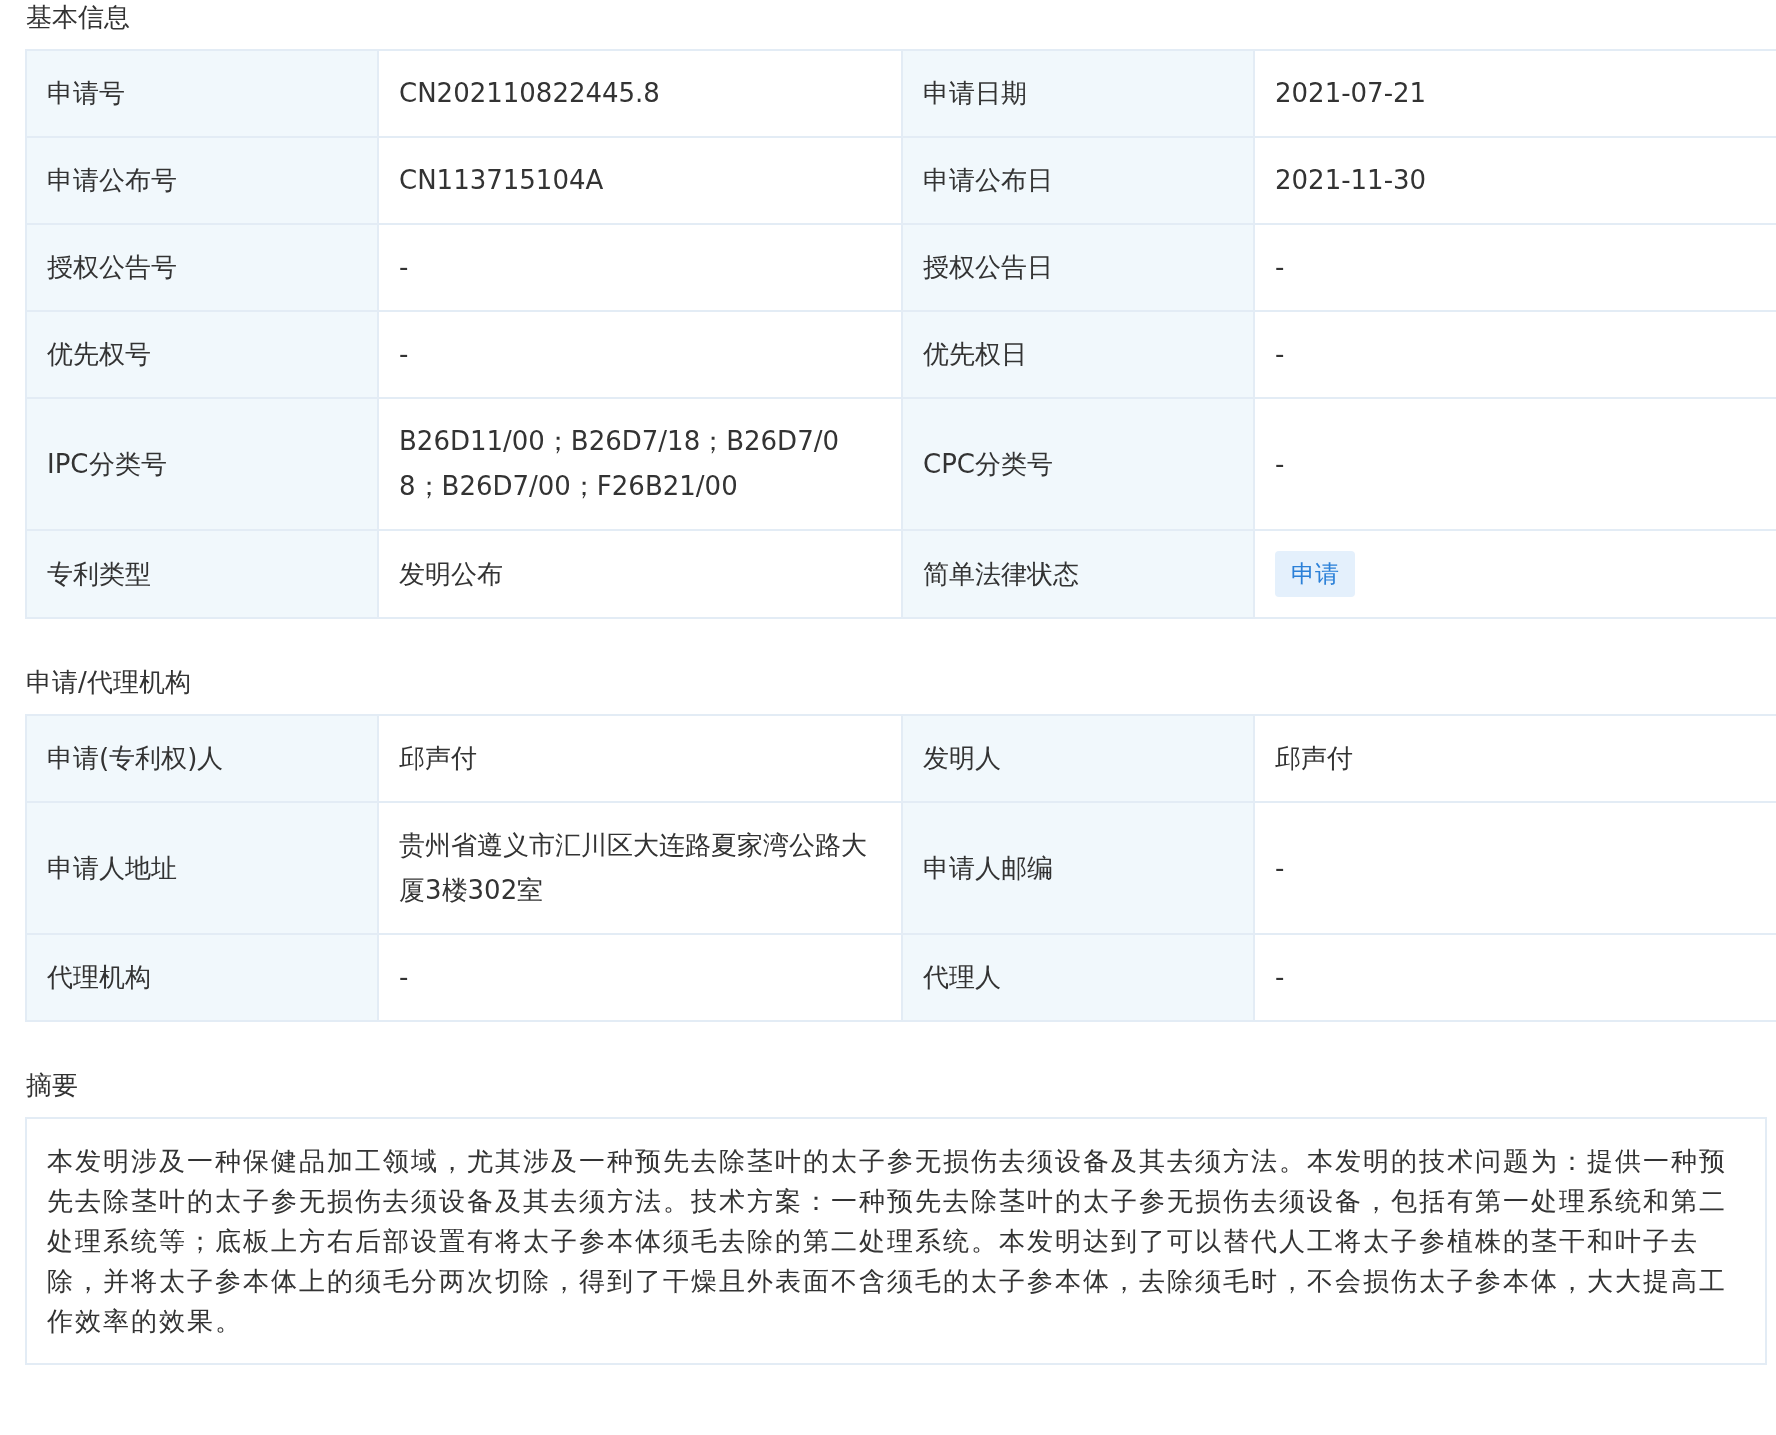 The image size is (1776, 1435). What do you see at coordinates (1078, 464) in the screenshot?
I see `field-label: CPC分类号` at bounding box center [1078, 464].